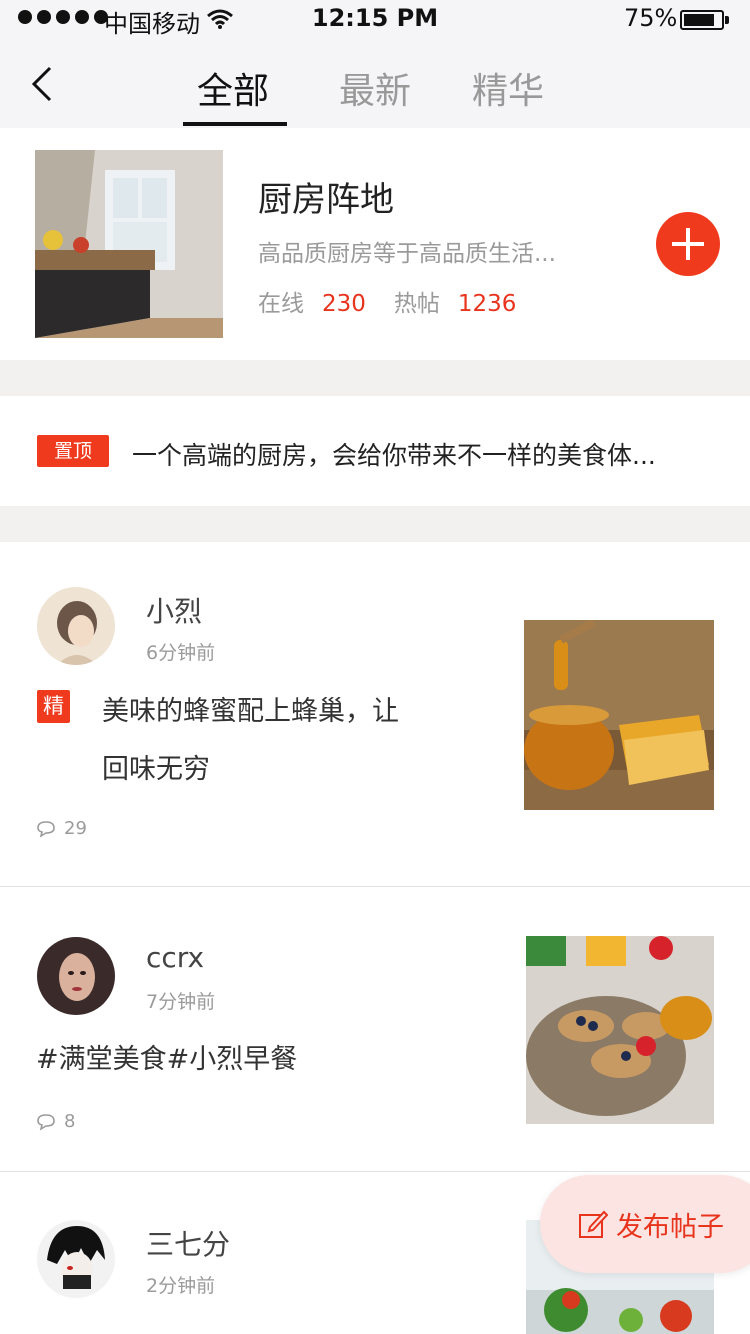 The height and width of the screenshot is (1334, 750). I want to click on tab-latest: 最新, so click(375, 88).